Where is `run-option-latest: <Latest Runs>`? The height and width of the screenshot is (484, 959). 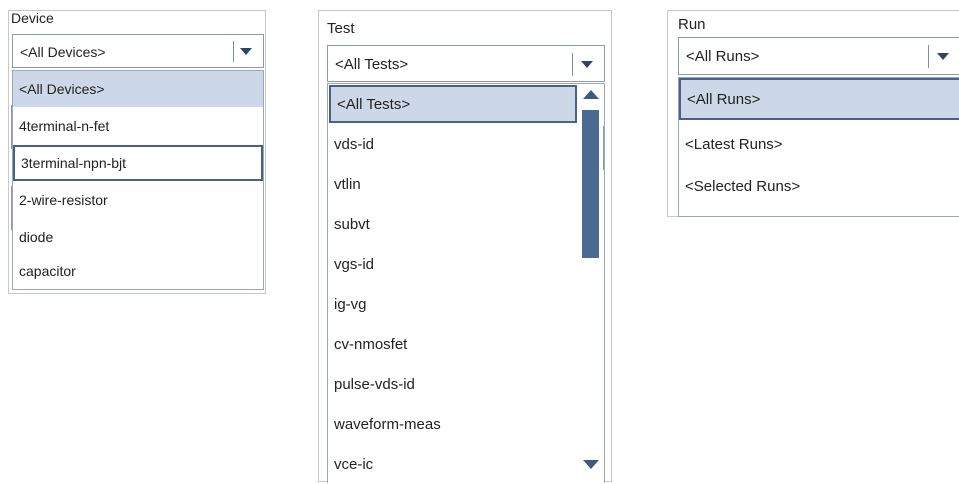
run-option-latest: <Latest Runs> is located at coordinates (819, 144).